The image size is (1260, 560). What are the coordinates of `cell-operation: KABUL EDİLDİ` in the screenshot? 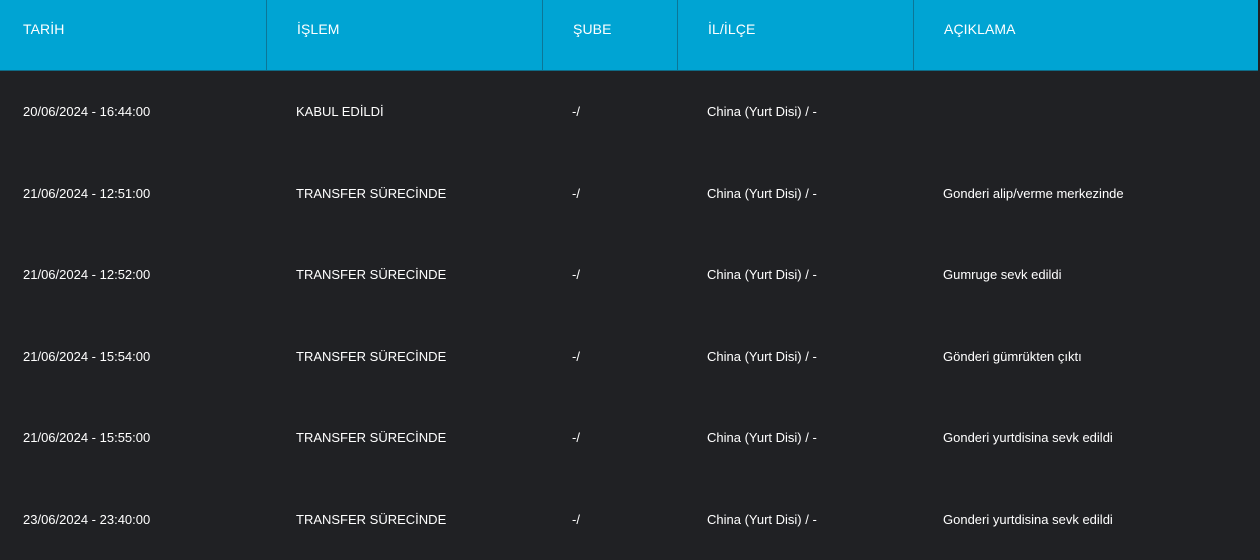 It's located at (340, 111).